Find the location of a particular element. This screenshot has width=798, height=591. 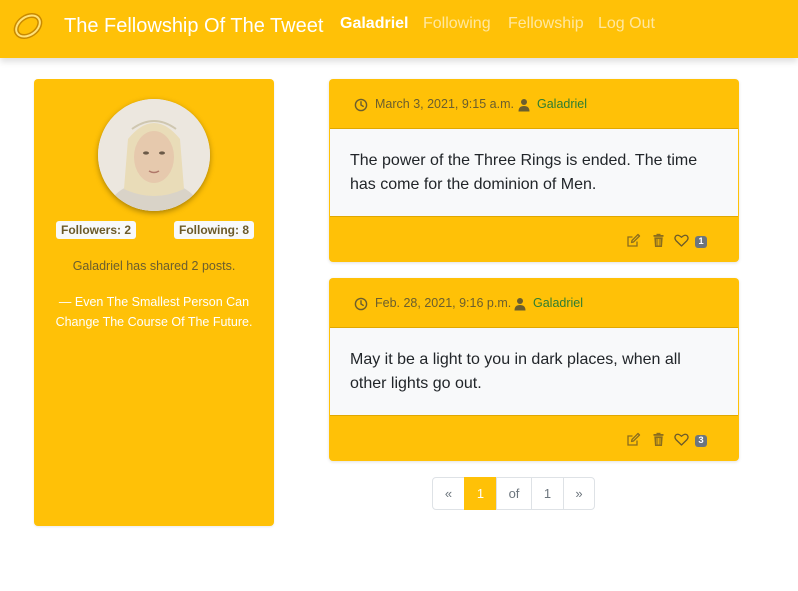

ring-icon is located at coordinates (28, 26).